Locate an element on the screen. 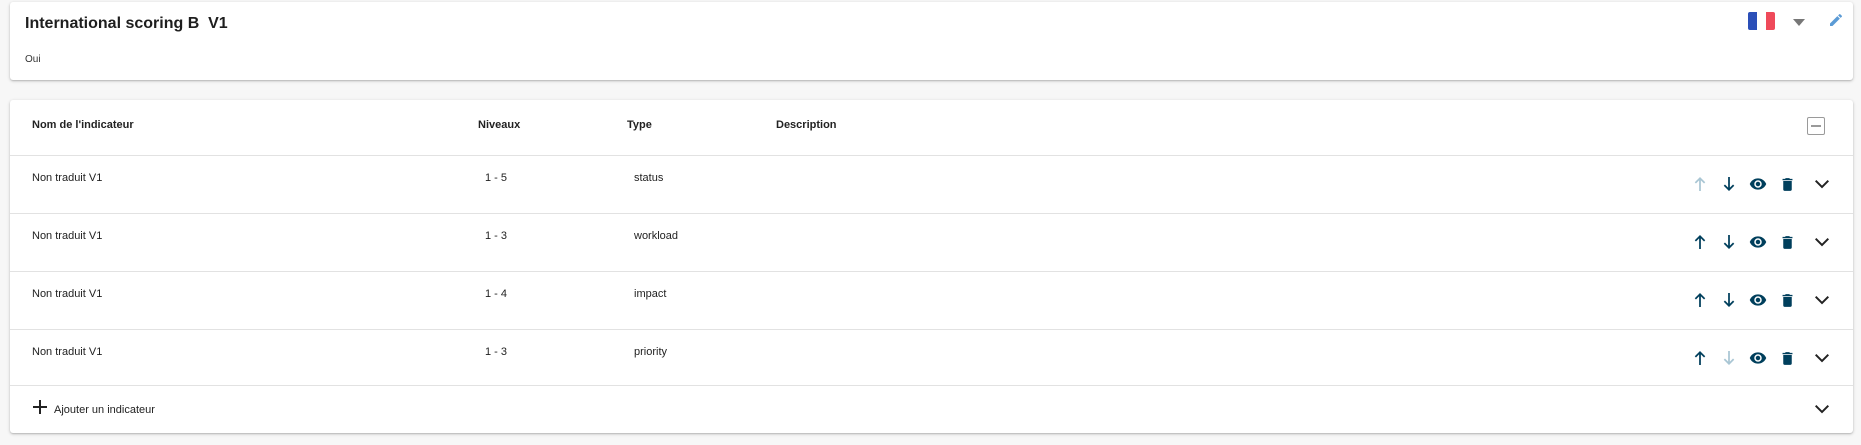 Image resolution: width=1861 pixels, height=445 pixels. table-row: Non traduit V1 1 - 3 priority is located at coordinates (931, 358).